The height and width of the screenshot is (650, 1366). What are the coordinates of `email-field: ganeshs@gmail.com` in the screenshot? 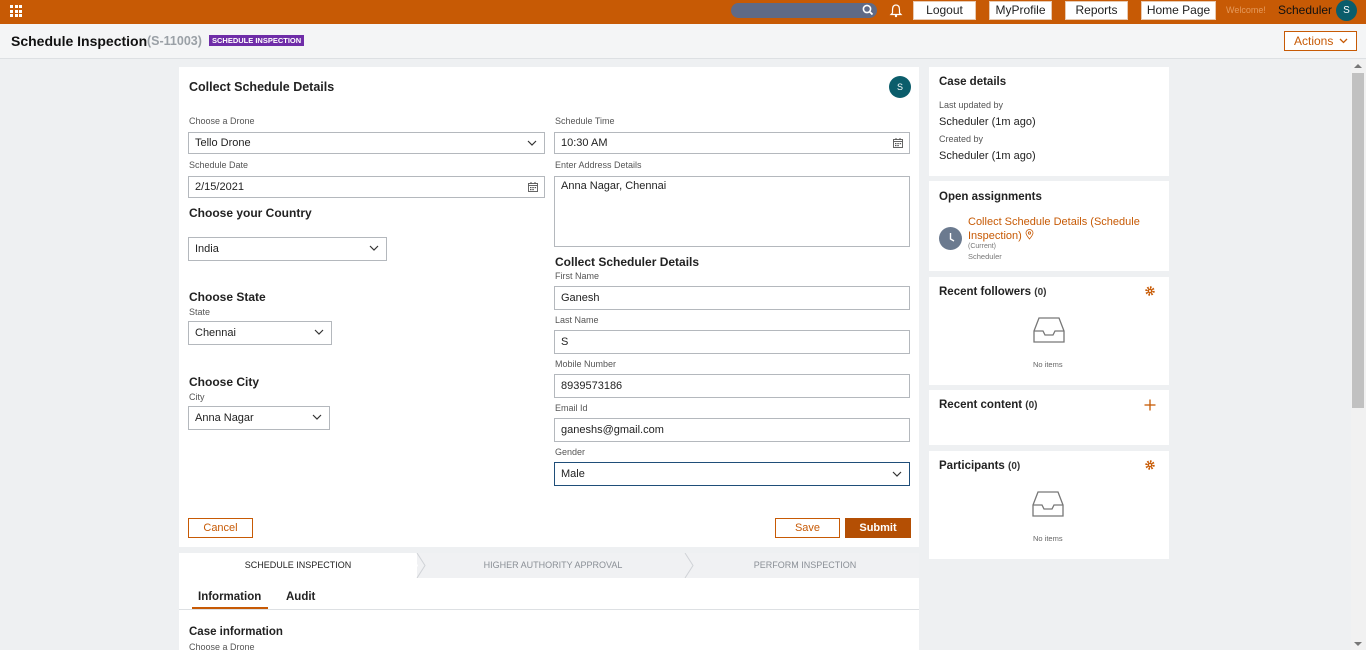 It's located at (732, 430).